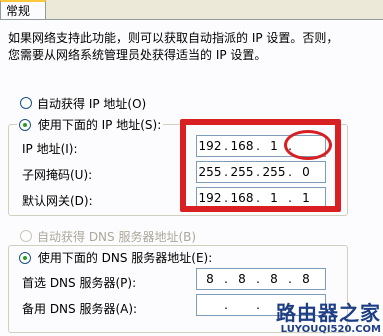 The height and width of the screenshot is (336, 383). I want to click on auto-dns-radio, so click(26, 236).